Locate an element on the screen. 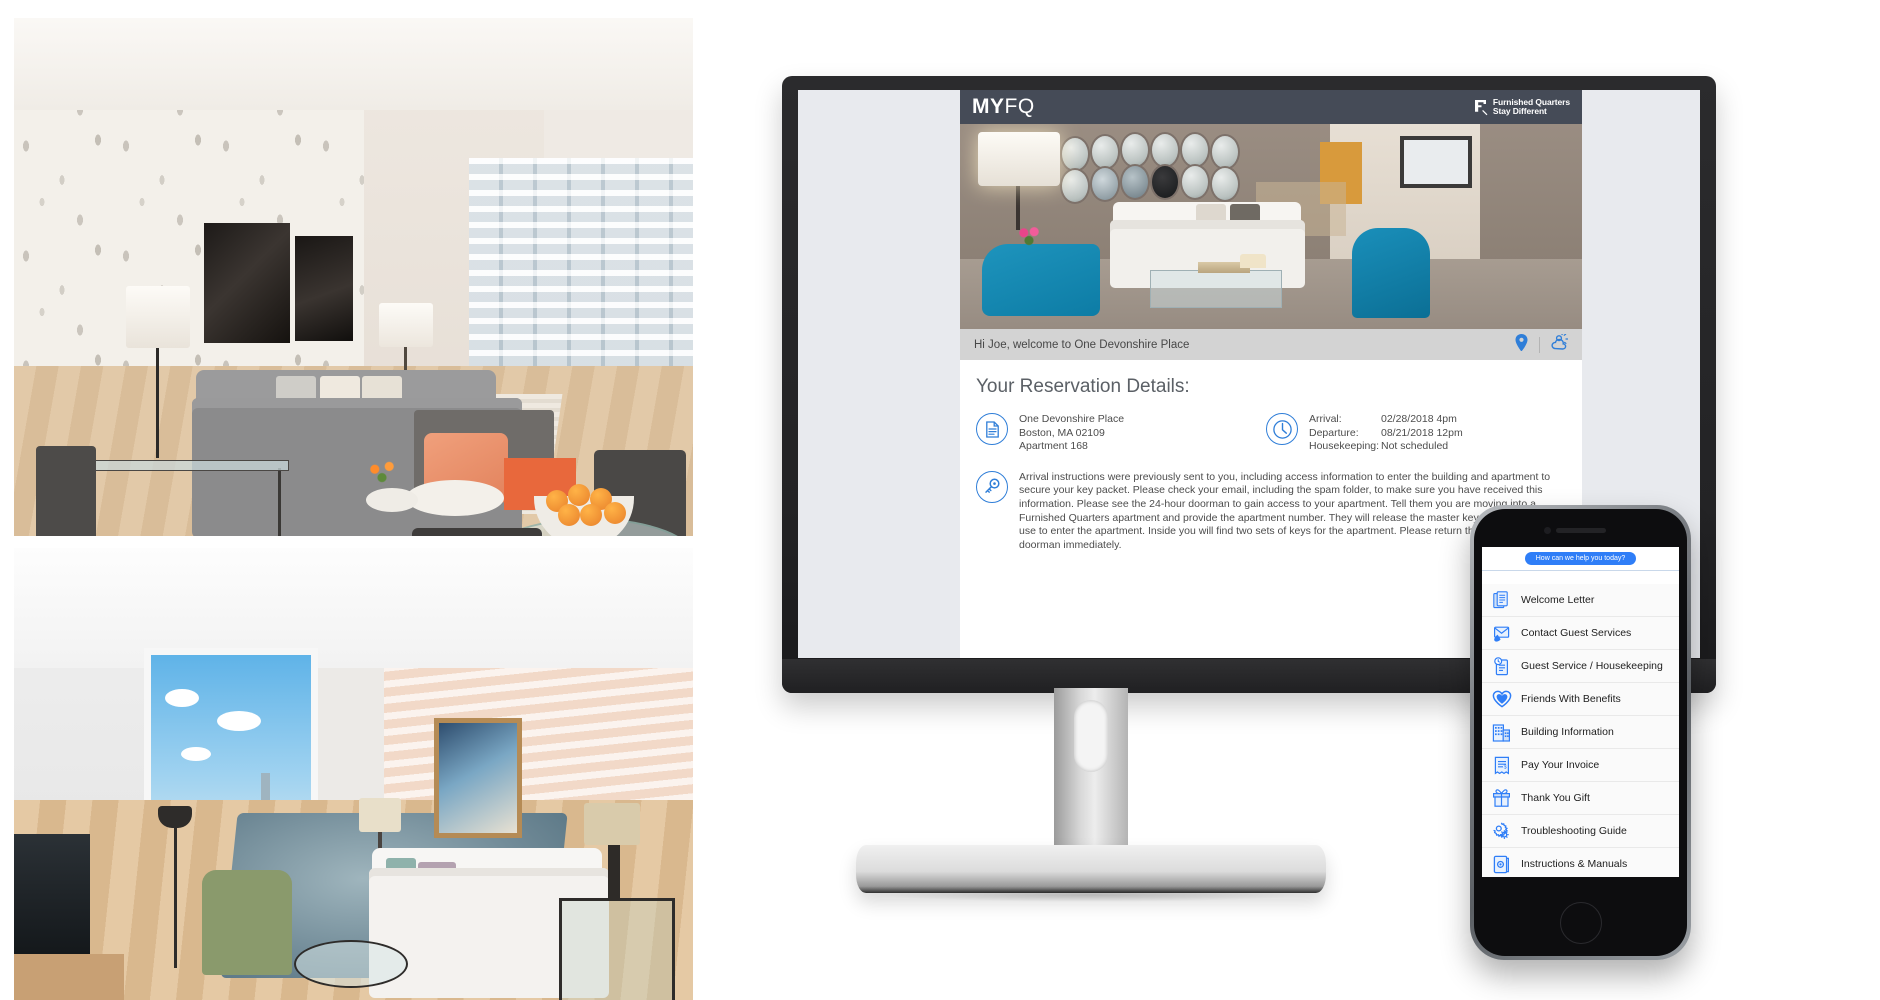 Image resolution: width=1880 pixels, height=1000 pixels. brand-text: Furnished Quarters Stay Different is located at coordinates (1531, 107).